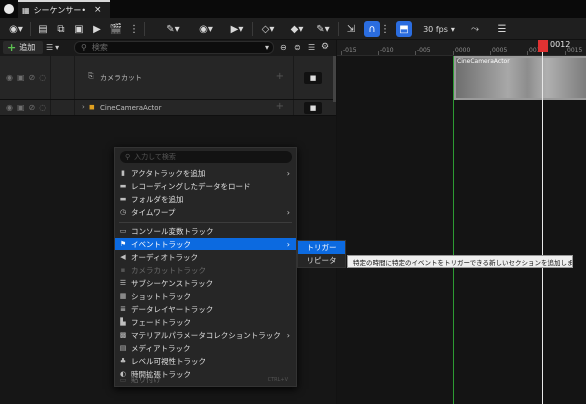 This screenshot has width=586, height=404. What do you see at coordinates (16, 29) in the screenshot?
I see `world-icon: ◉▾` at bounding box center [16, 29].